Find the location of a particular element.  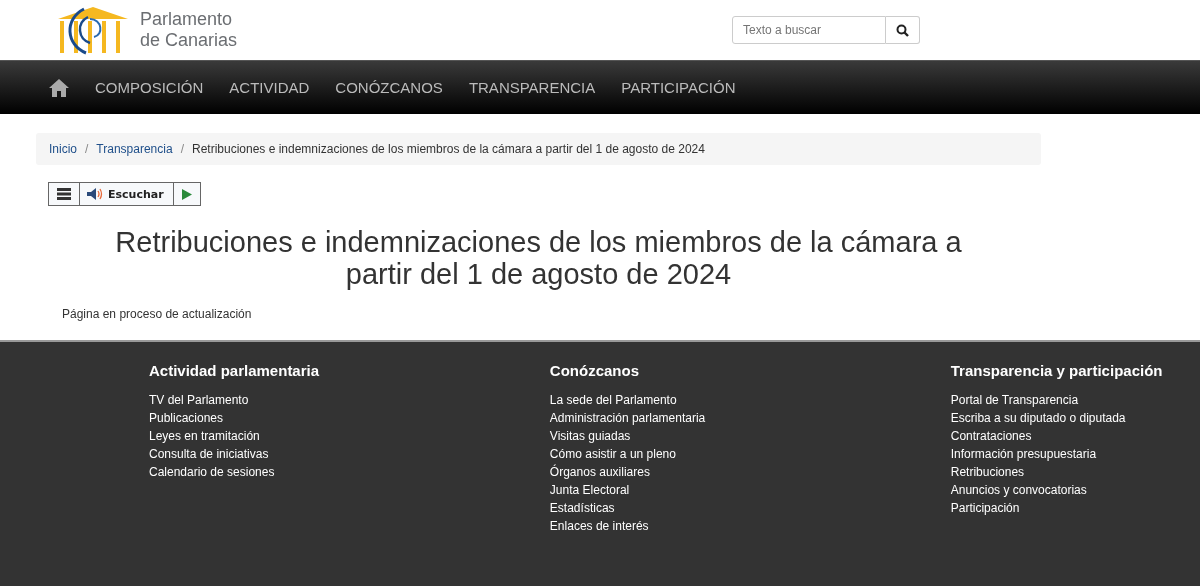

footer-link: Leyes en tramitación is located at coordinates (204, 436).